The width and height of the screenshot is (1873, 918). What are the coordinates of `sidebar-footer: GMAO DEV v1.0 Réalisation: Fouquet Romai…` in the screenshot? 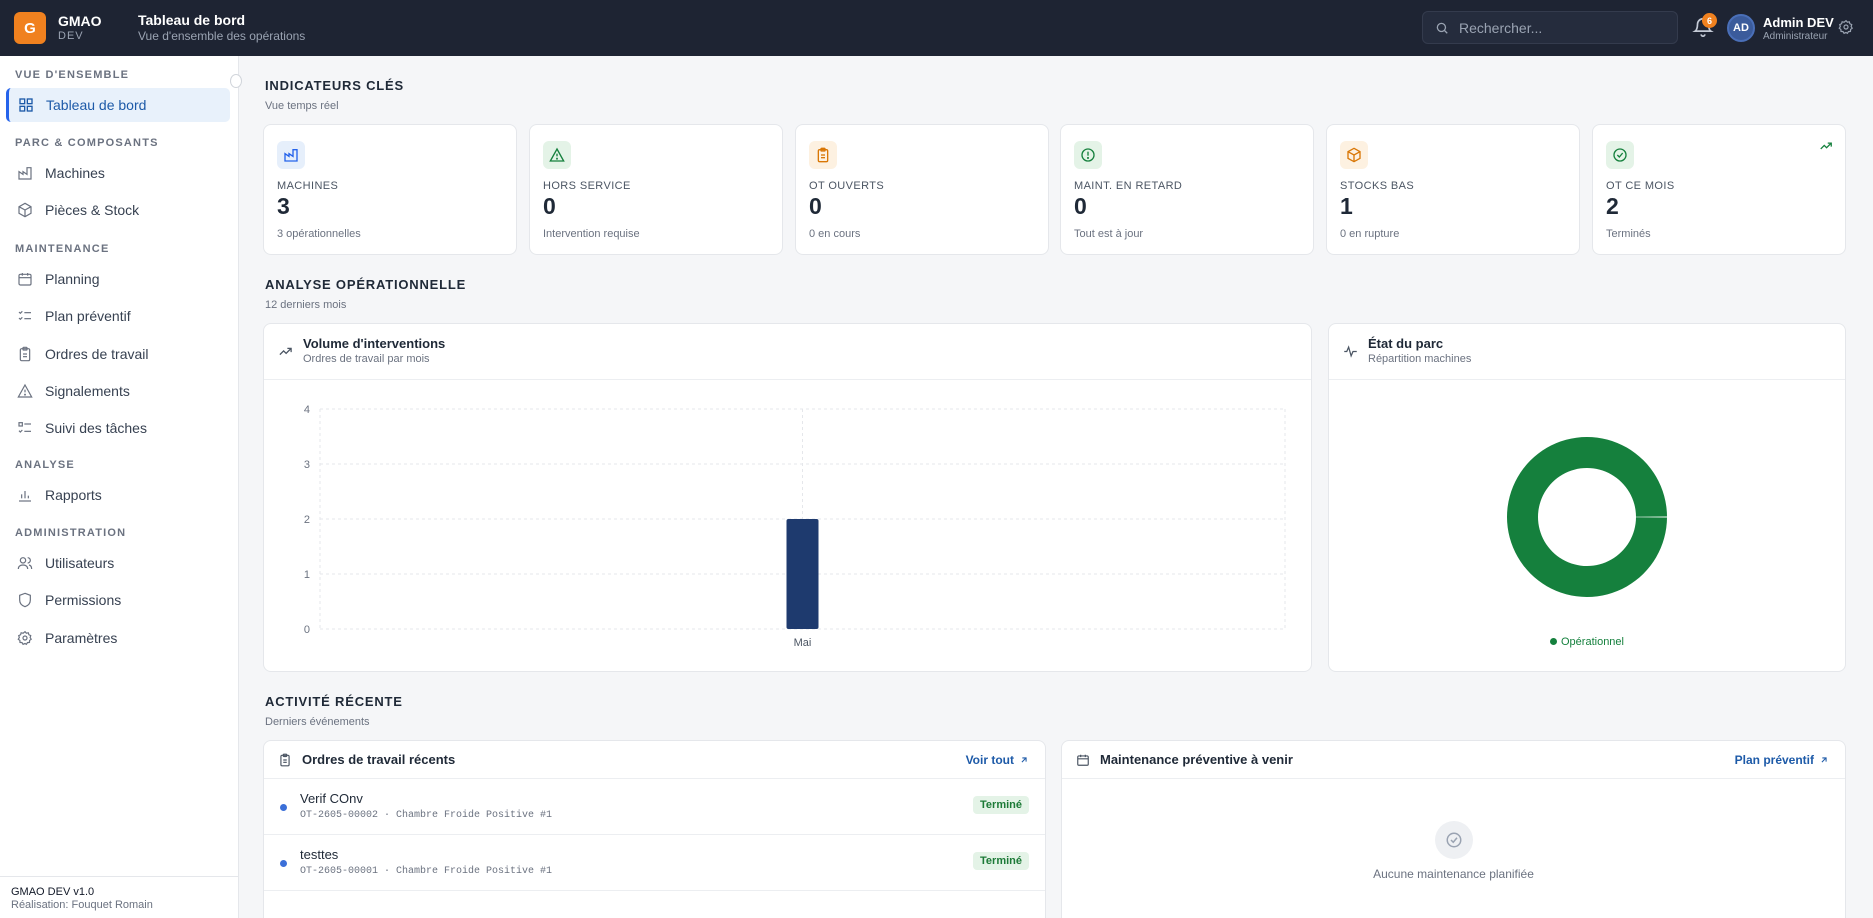 It's located at (119, 897).